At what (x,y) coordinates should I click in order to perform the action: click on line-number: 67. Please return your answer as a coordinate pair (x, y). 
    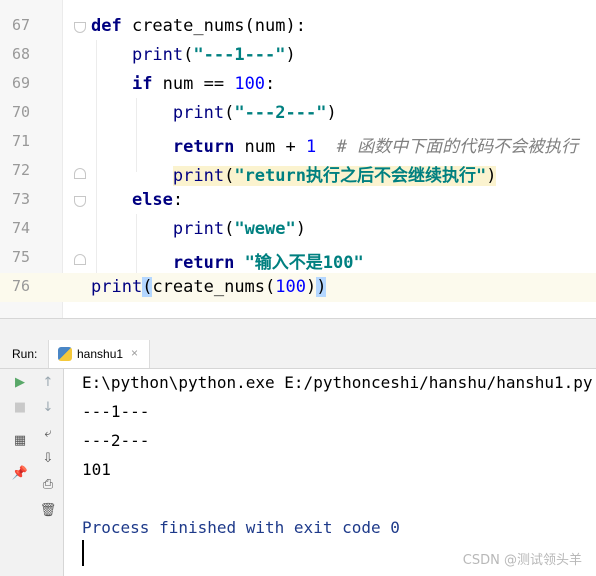
    Looking at the image, I should click on (21, 25).